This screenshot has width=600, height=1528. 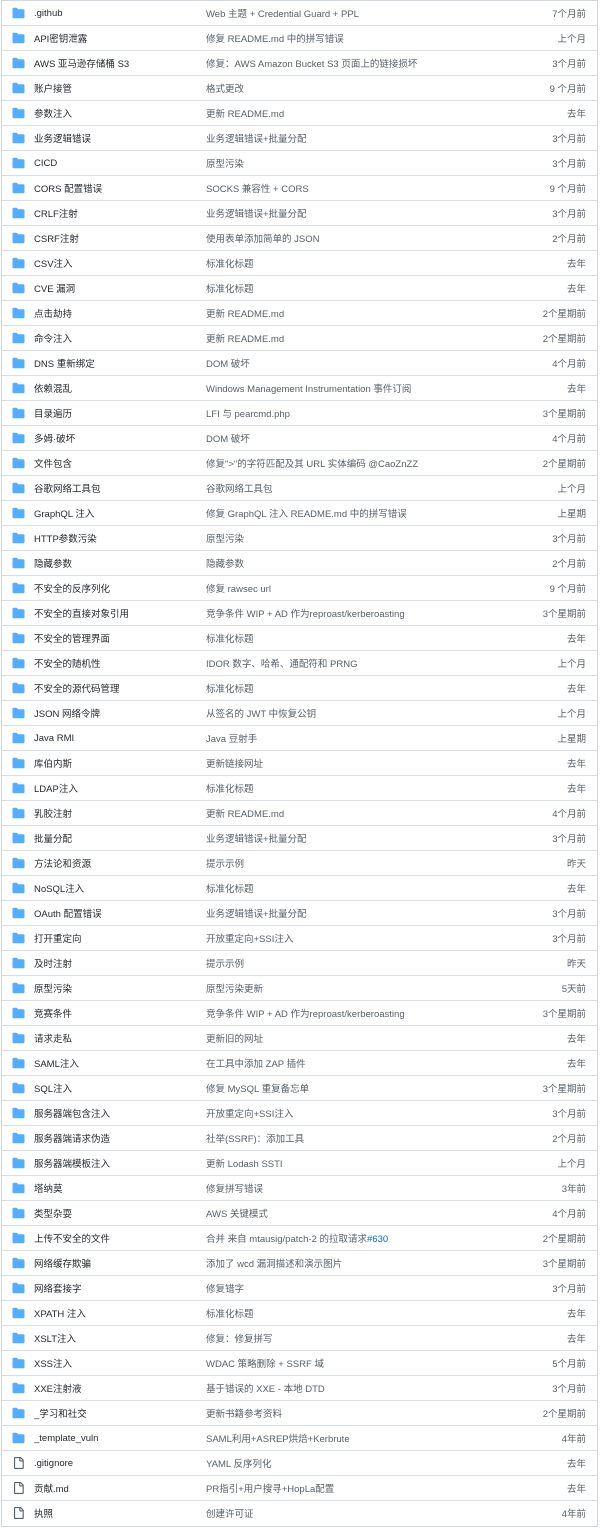 I want to click on folder-name-link: 服务器端包含注入, so click(x=114, y=1113).